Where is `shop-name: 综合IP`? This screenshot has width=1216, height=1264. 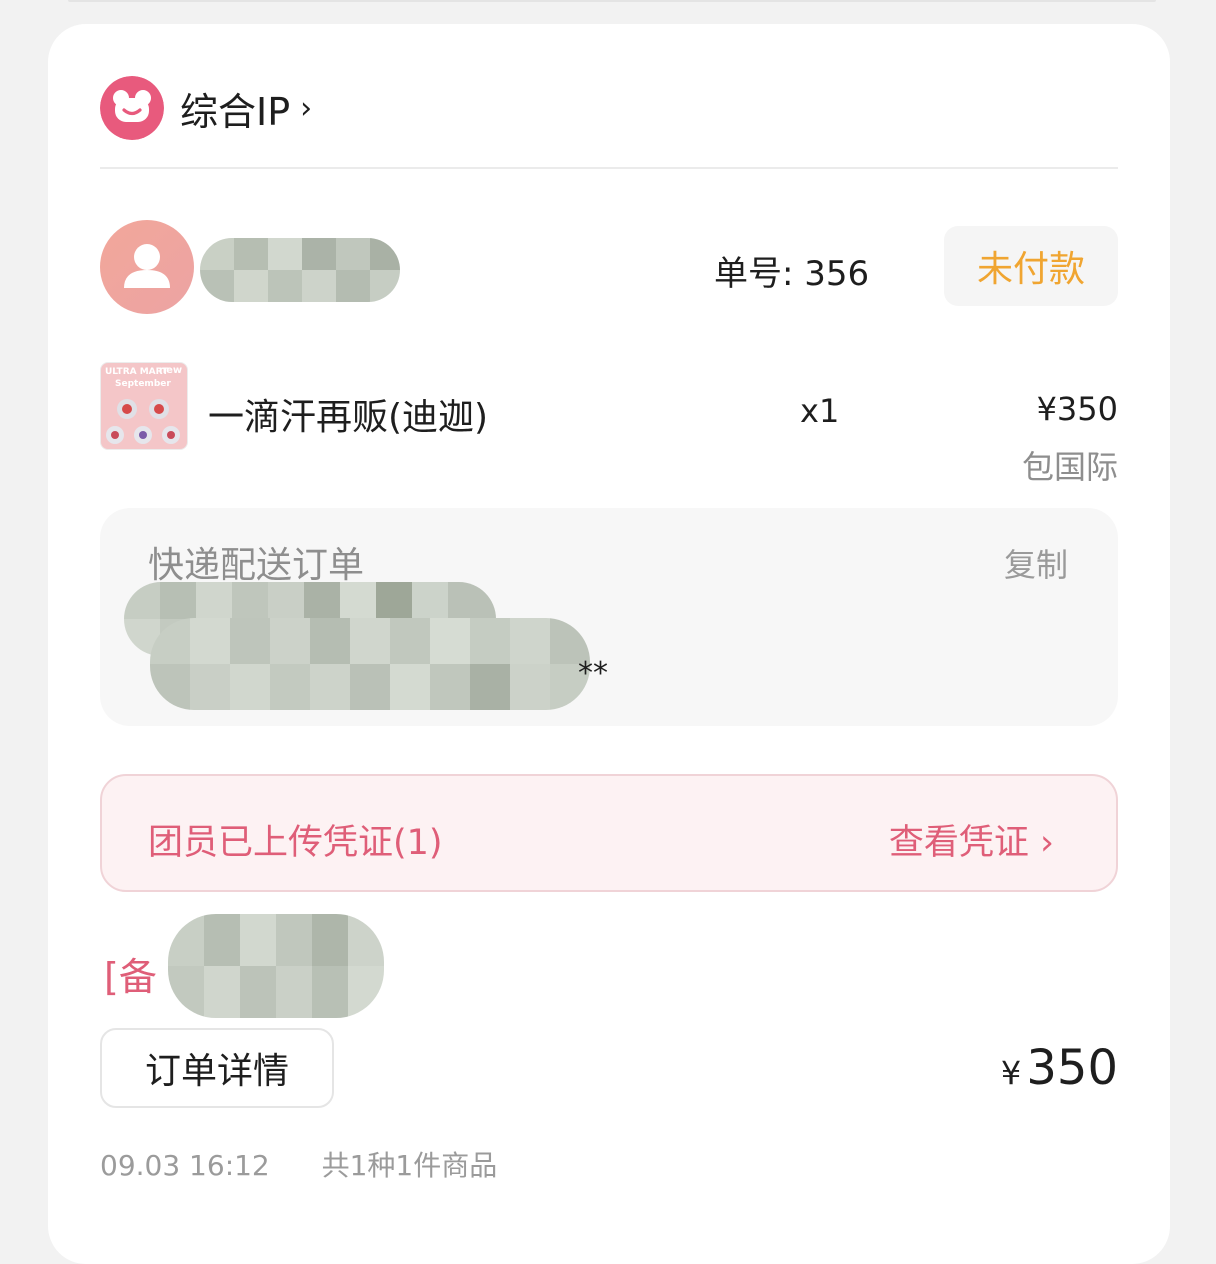
shop-name: 综合IP is located at coordinates (235, 111).